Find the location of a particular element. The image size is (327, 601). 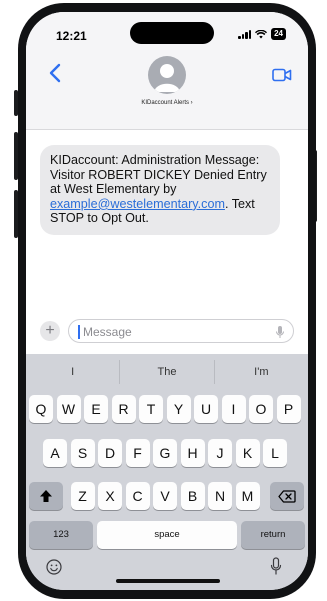

numbers-key: 123 is located at coordinates (61, 535).